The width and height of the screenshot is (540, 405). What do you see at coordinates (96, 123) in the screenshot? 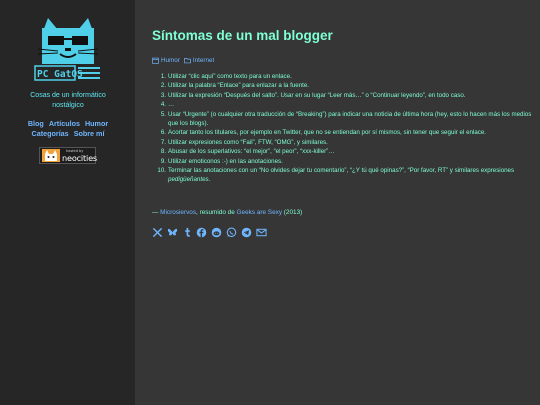
I see `nav-humor: Humor` at bounding box center [96, 123].